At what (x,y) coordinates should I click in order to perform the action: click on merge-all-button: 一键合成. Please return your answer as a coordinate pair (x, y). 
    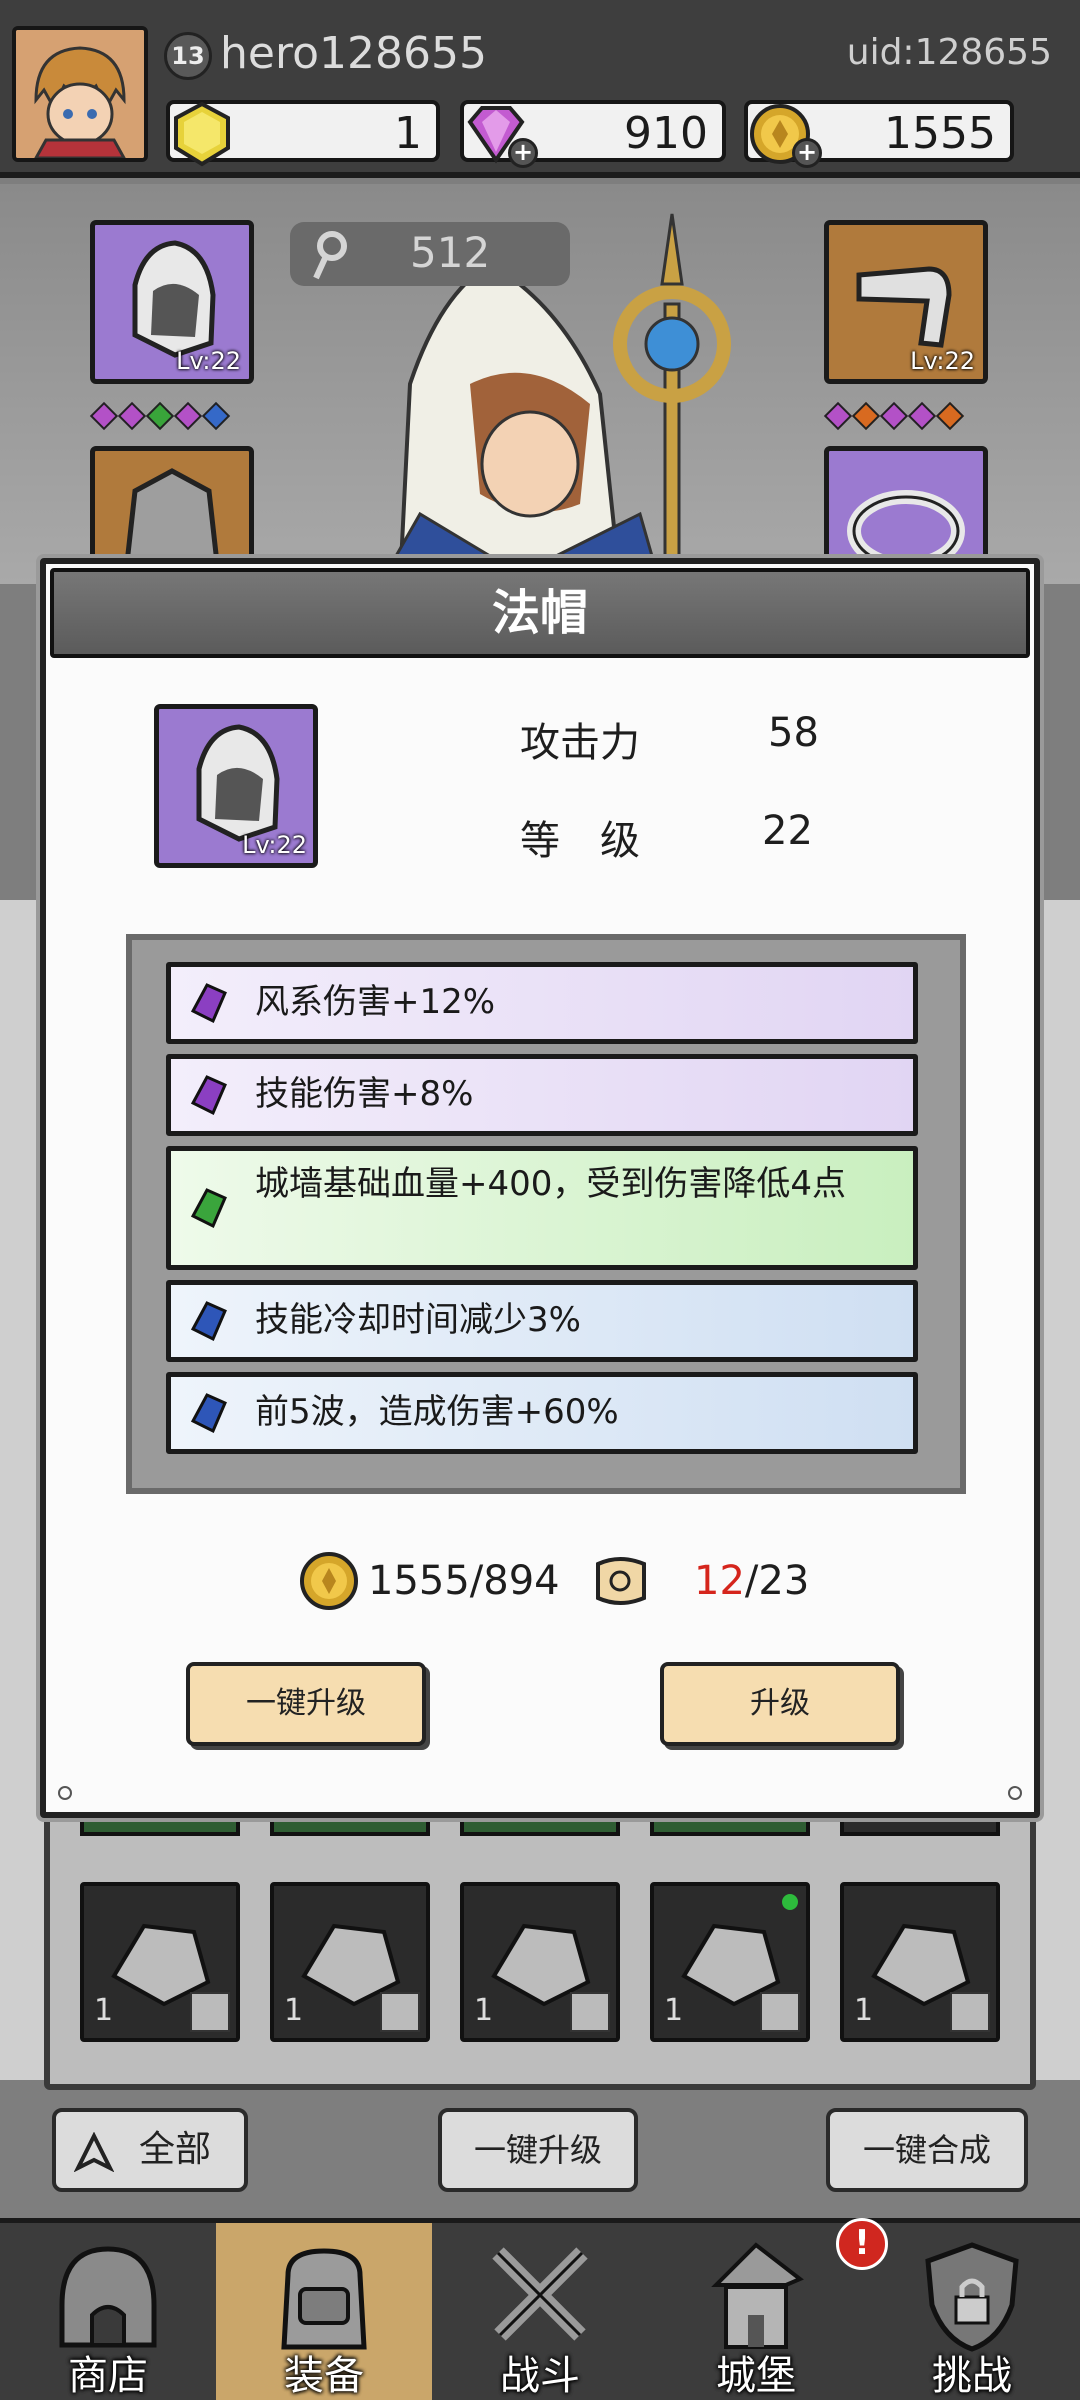
    Looking at the image, I should click on (927, 2150).